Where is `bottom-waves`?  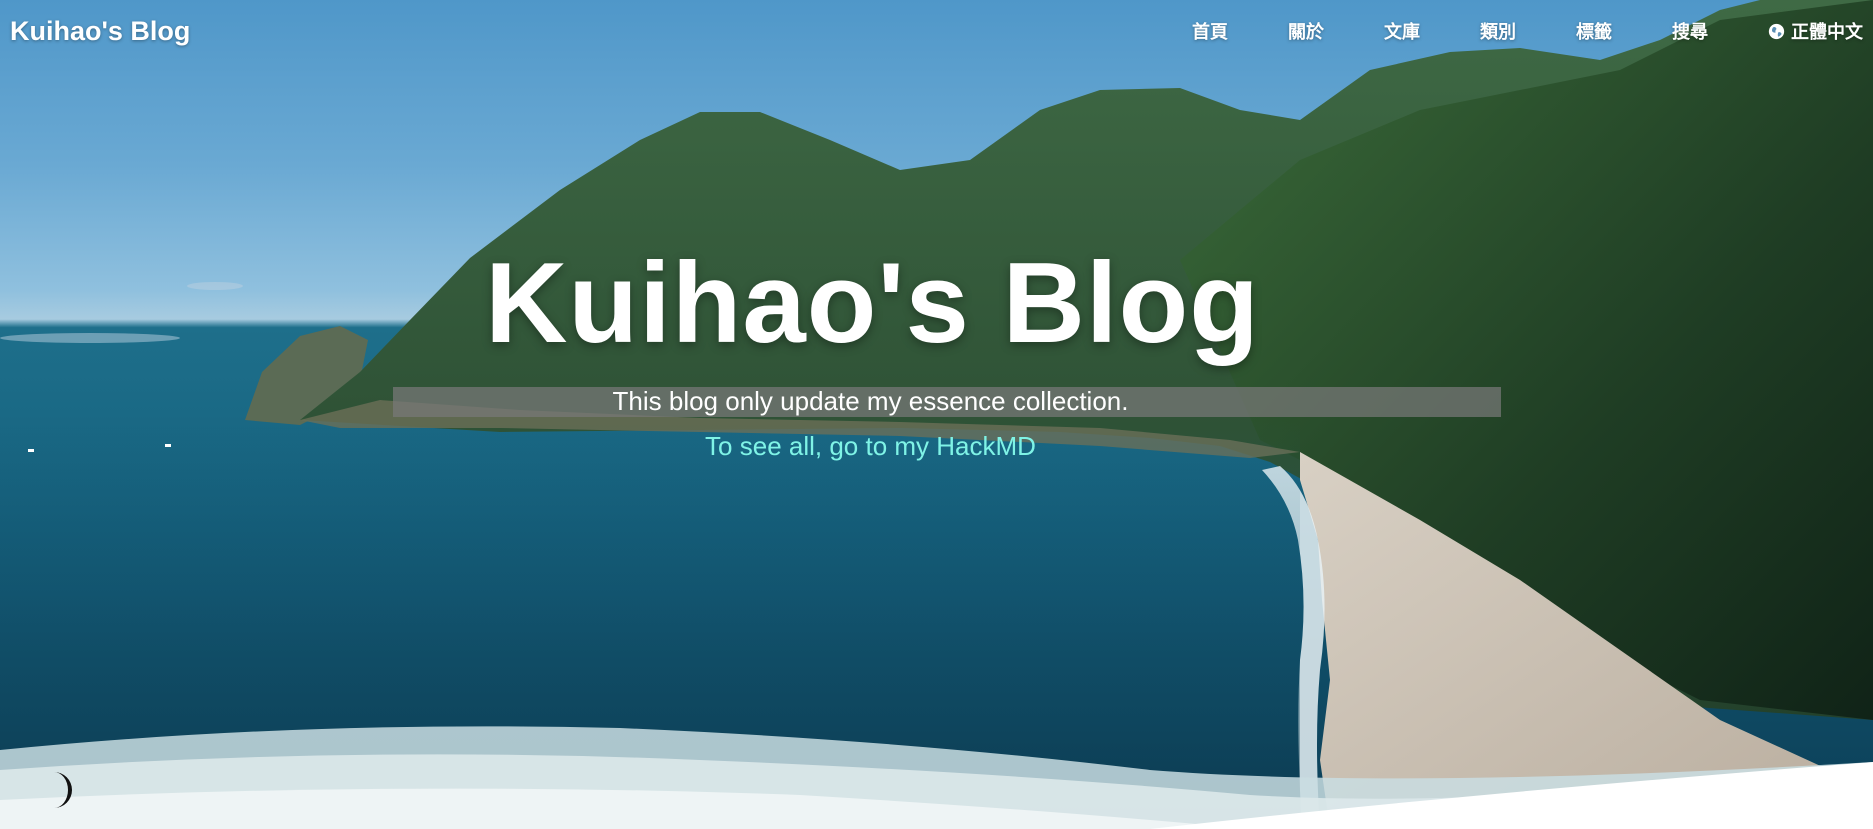 bottom-waves is located at coordinates (936, 777).